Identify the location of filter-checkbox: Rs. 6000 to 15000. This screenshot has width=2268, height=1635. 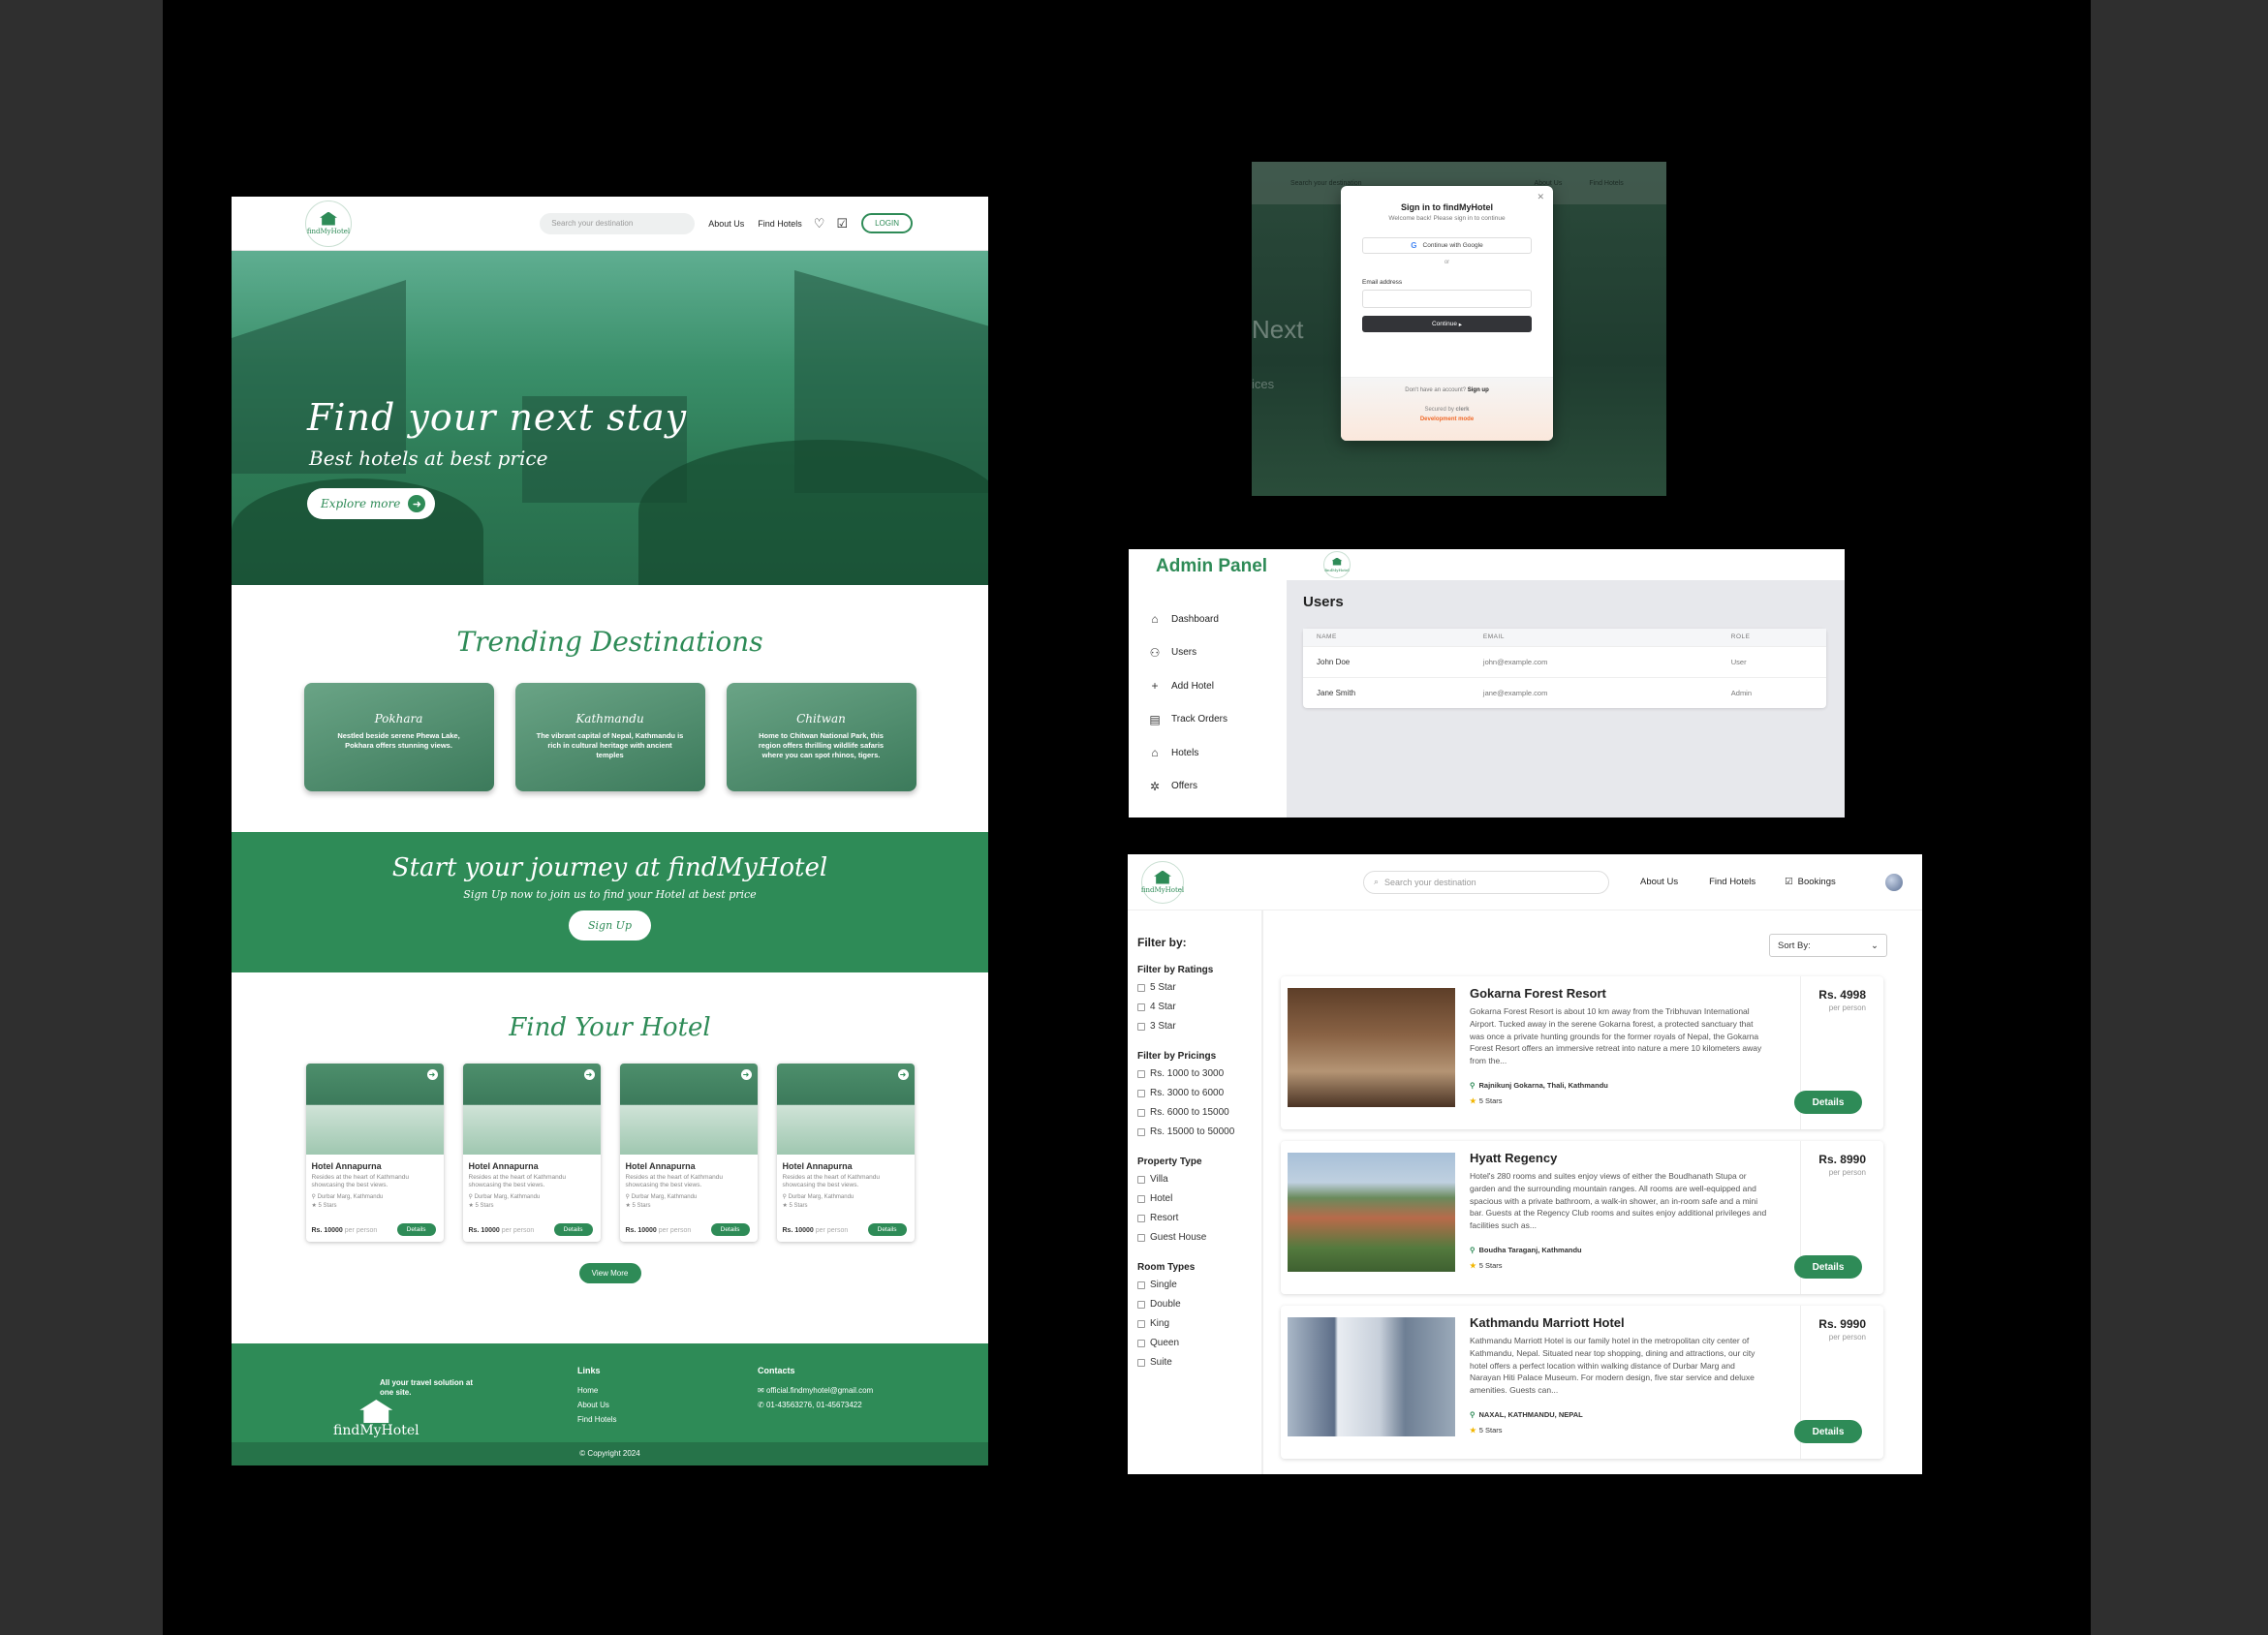
(1199, 1112).